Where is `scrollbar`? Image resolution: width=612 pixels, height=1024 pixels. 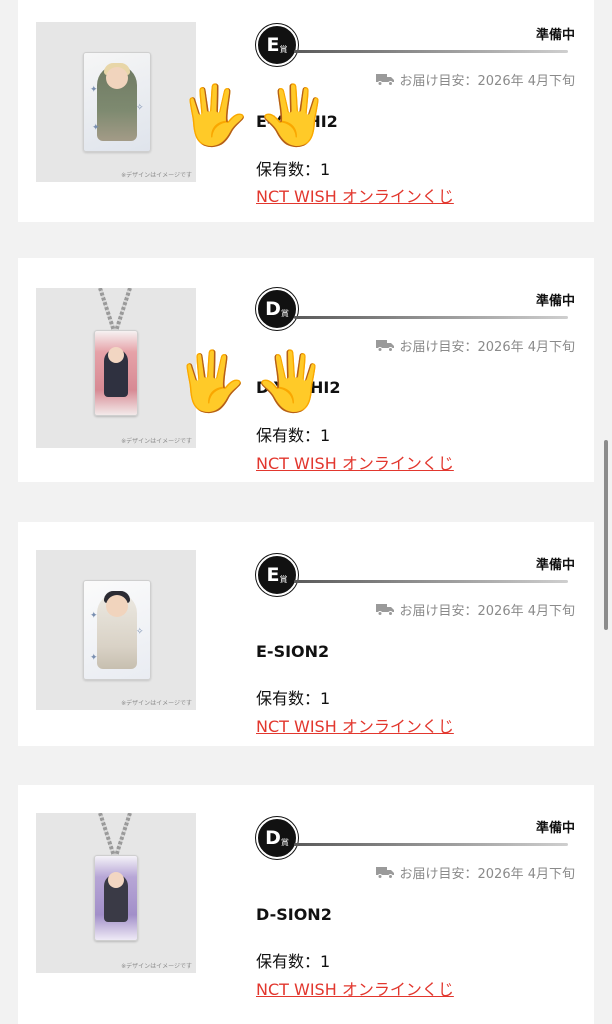 scrollbar is located at coordinates (606, 535).